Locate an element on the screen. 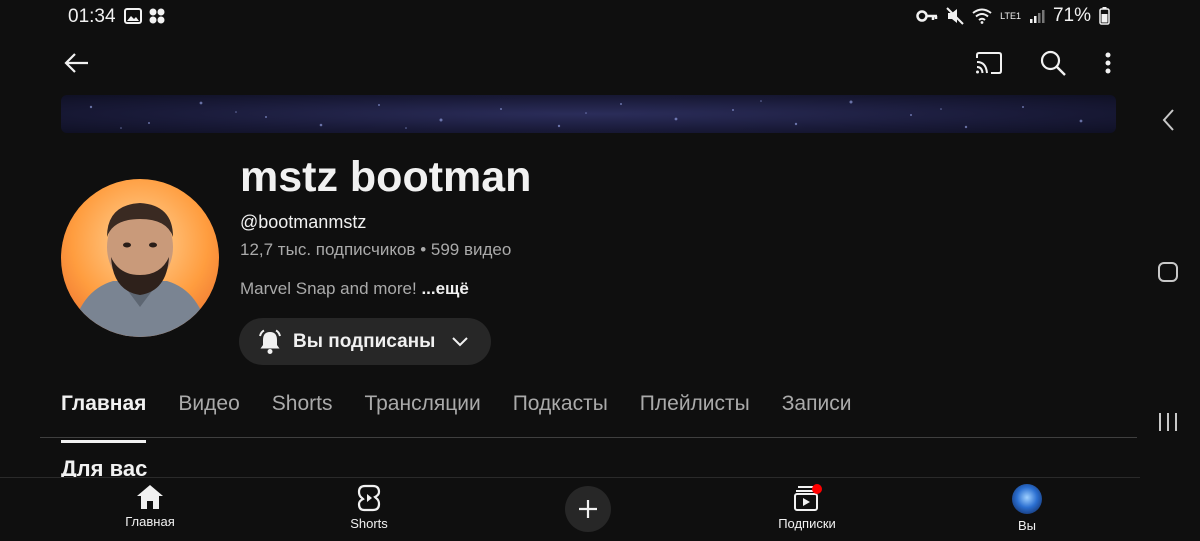 The image size is (1200, 541). home-icon is located at coordinates (150, 497).